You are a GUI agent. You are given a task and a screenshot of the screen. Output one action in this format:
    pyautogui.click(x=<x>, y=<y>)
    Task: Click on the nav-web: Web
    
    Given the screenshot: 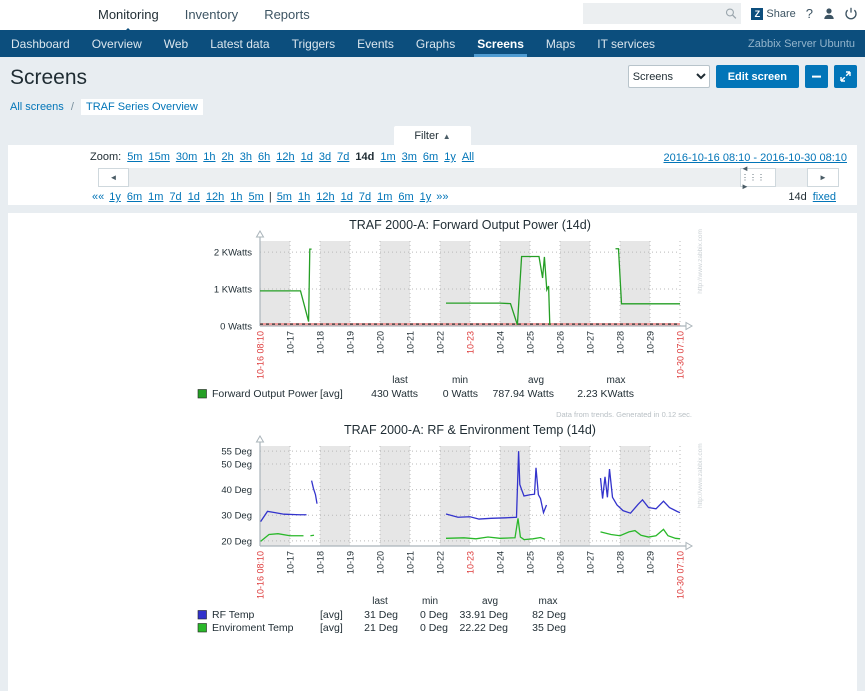 What is the action you would take?
    pyautogui.click(x=176, y=43)
    